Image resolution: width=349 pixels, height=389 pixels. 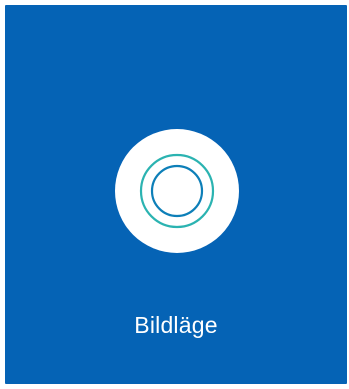 I want to click on concentric-rings-icon, so click(x=177, y=191).